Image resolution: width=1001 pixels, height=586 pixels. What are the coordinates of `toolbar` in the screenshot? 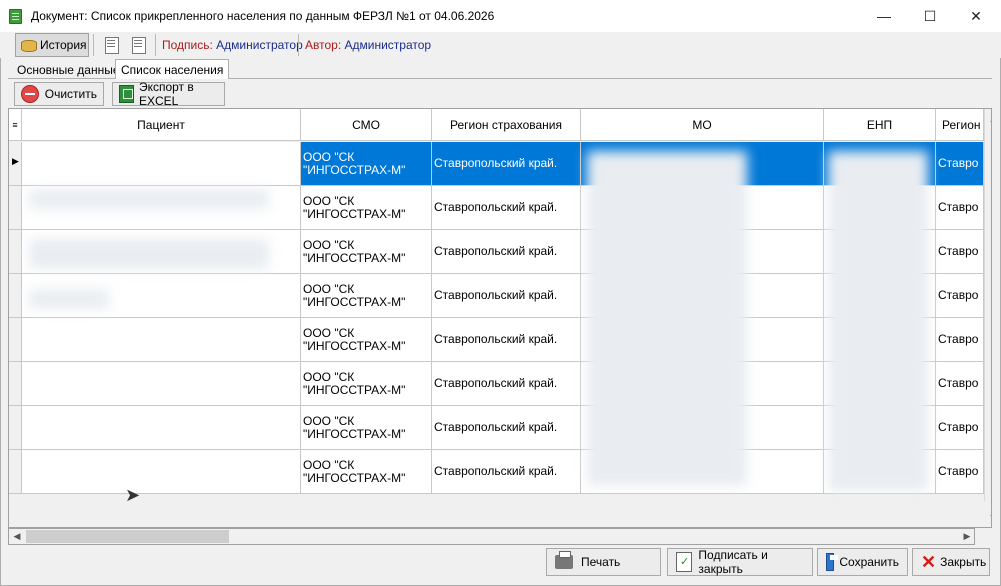 It's located at (500, 45).